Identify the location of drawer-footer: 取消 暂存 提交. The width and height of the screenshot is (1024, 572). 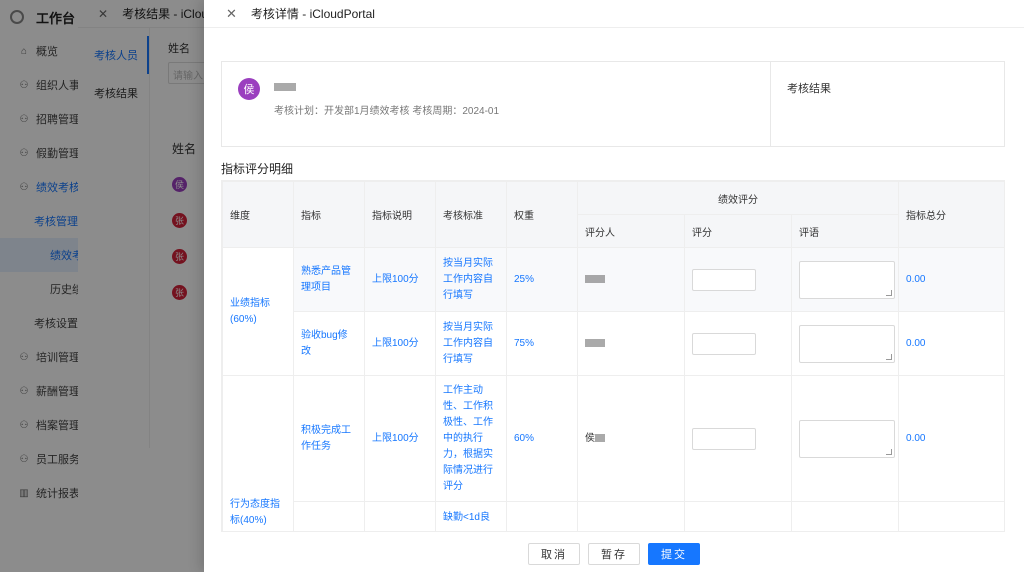
(614, 554).